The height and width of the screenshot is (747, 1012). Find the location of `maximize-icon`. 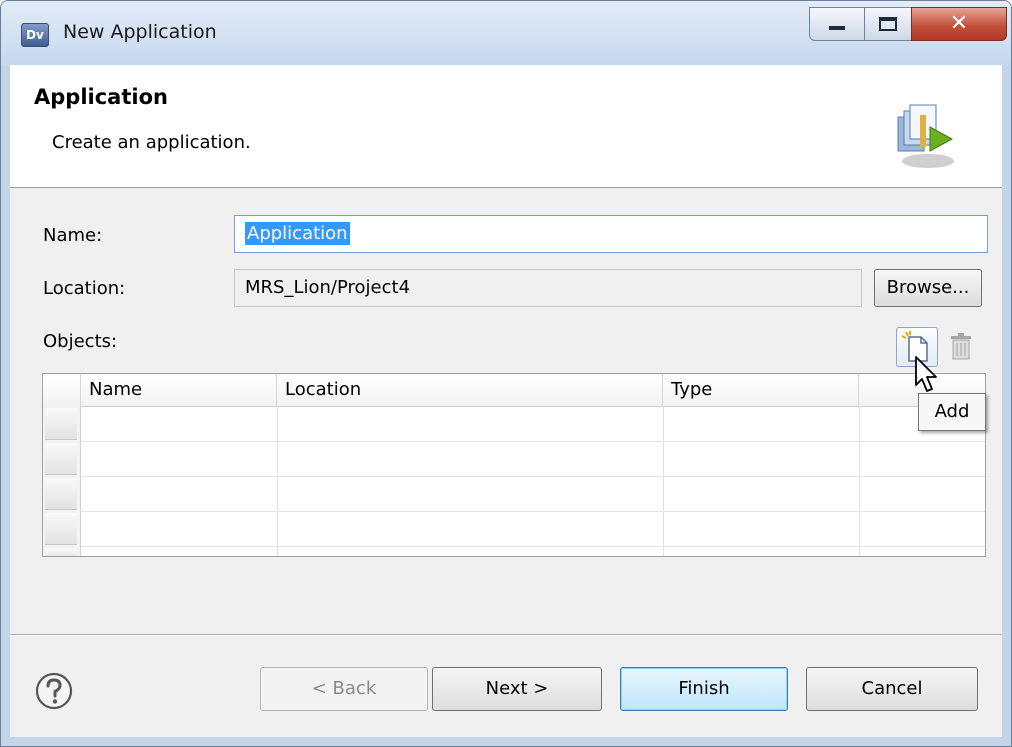

maximize-icon is located at coordinates (888, 24).